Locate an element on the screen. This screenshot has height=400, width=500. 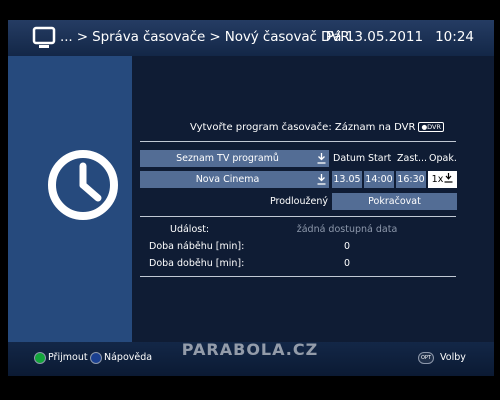
channel-dropdown: Nova Cinema is located at coordinates (234, 179).